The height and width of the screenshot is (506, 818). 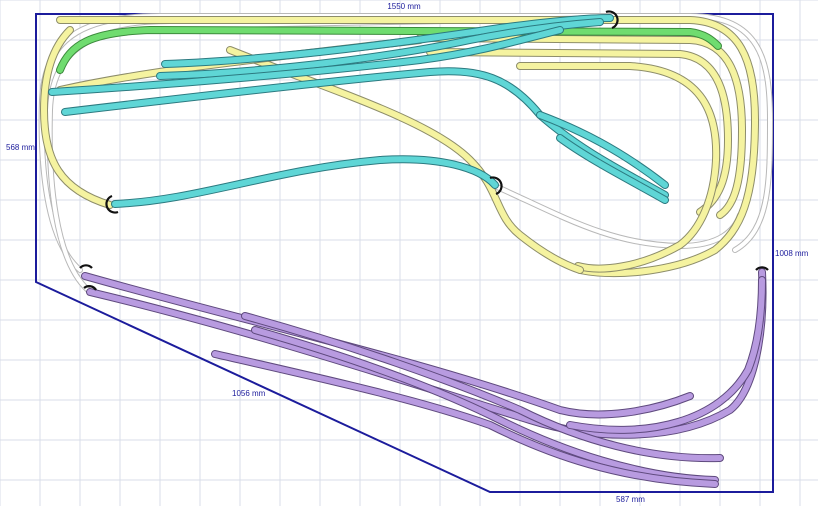 I want to click on buffer-stop-icon, so click(x=86, y=266).